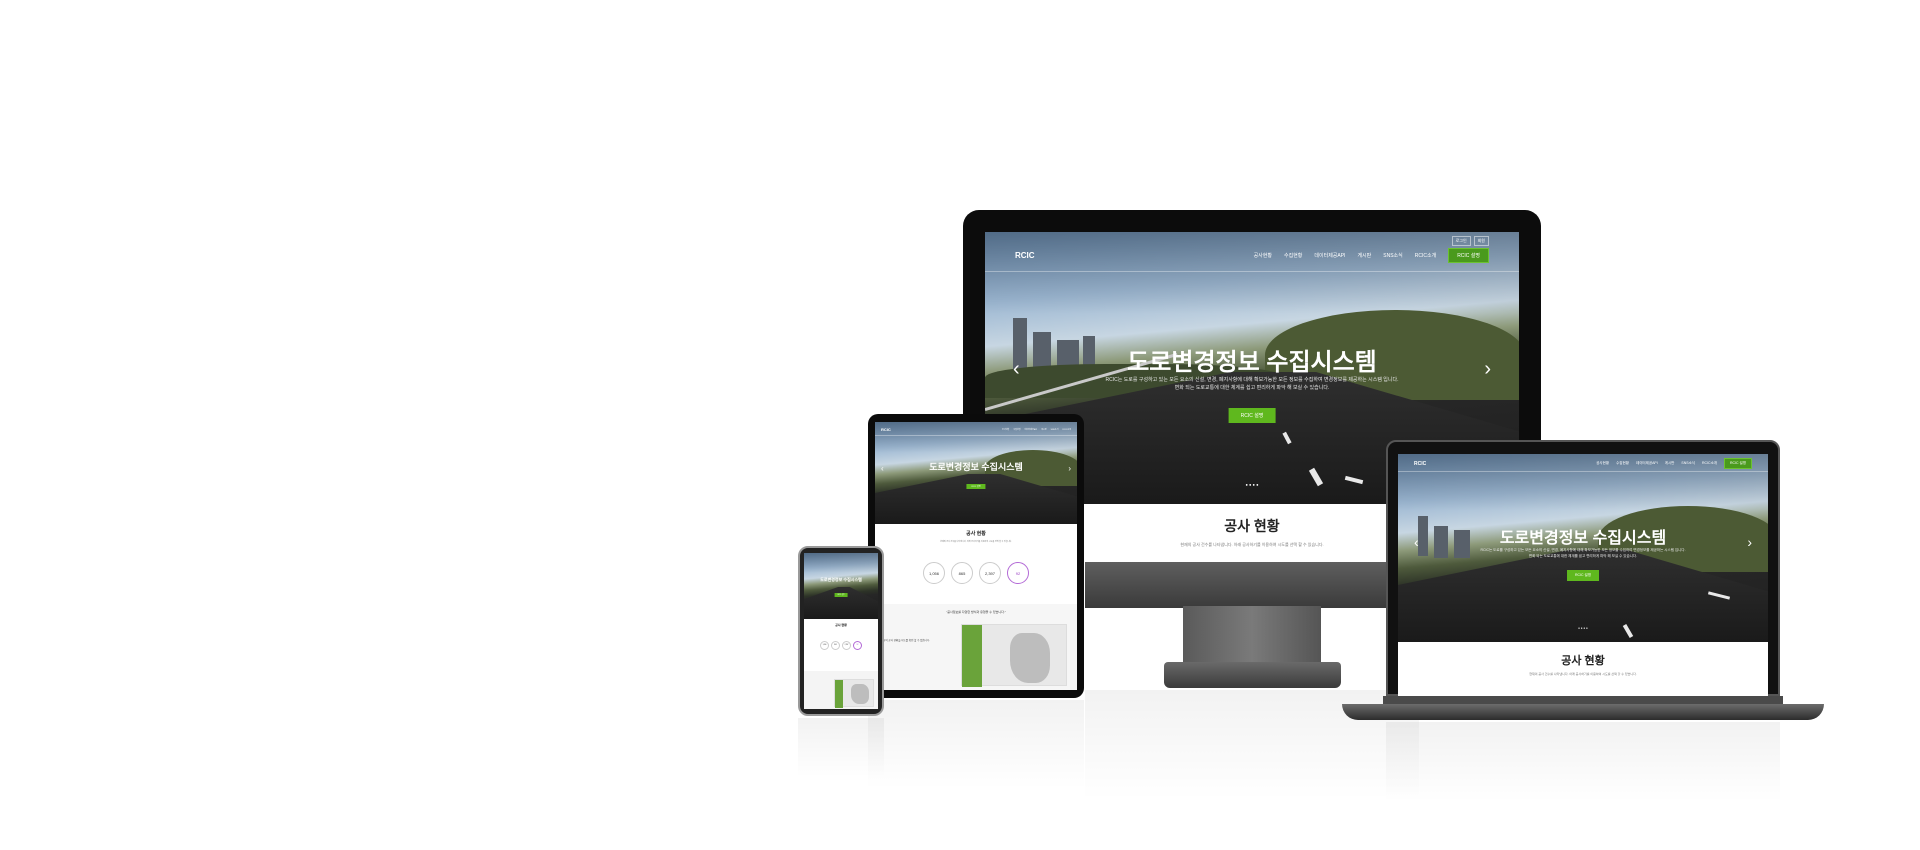 Image resolution: width=1920 pixels, height=850 pixels. Describe the element at coordinates (976, 430) in the screenshot. I see `tablet-nav: RCIC 공사현황 수집현황 데이터제공API 게시판 SNS소식 RCIC소개` at that location.